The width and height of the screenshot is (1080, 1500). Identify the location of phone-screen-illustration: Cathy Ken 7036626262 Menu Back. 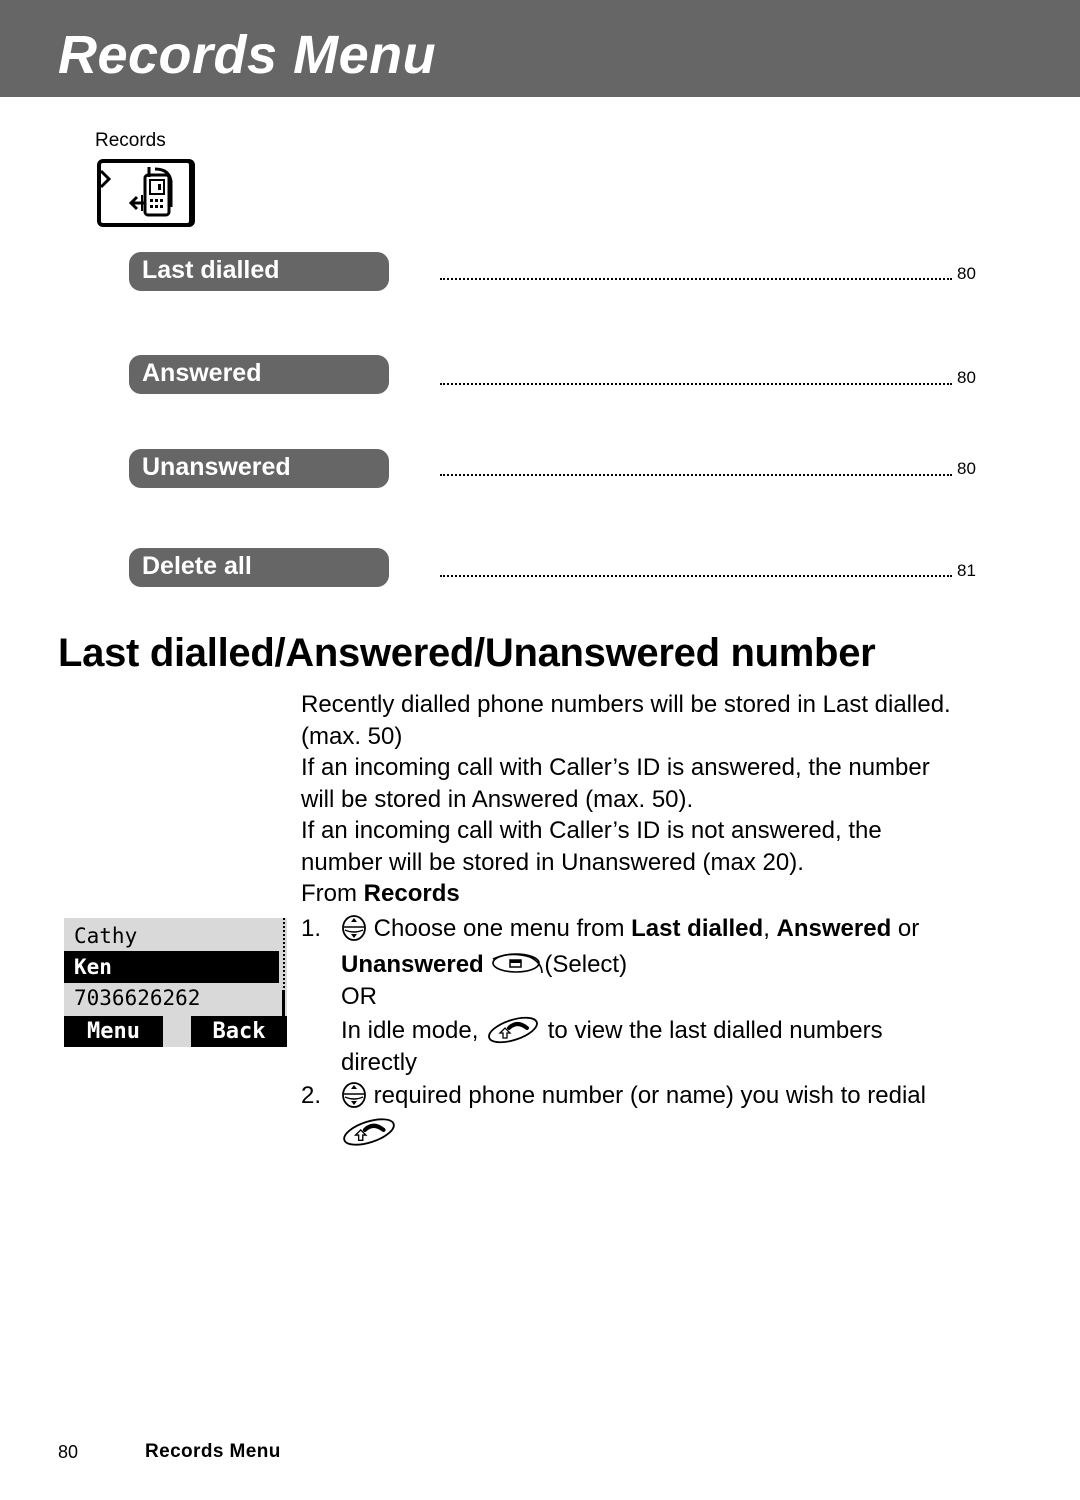
(175, 982).